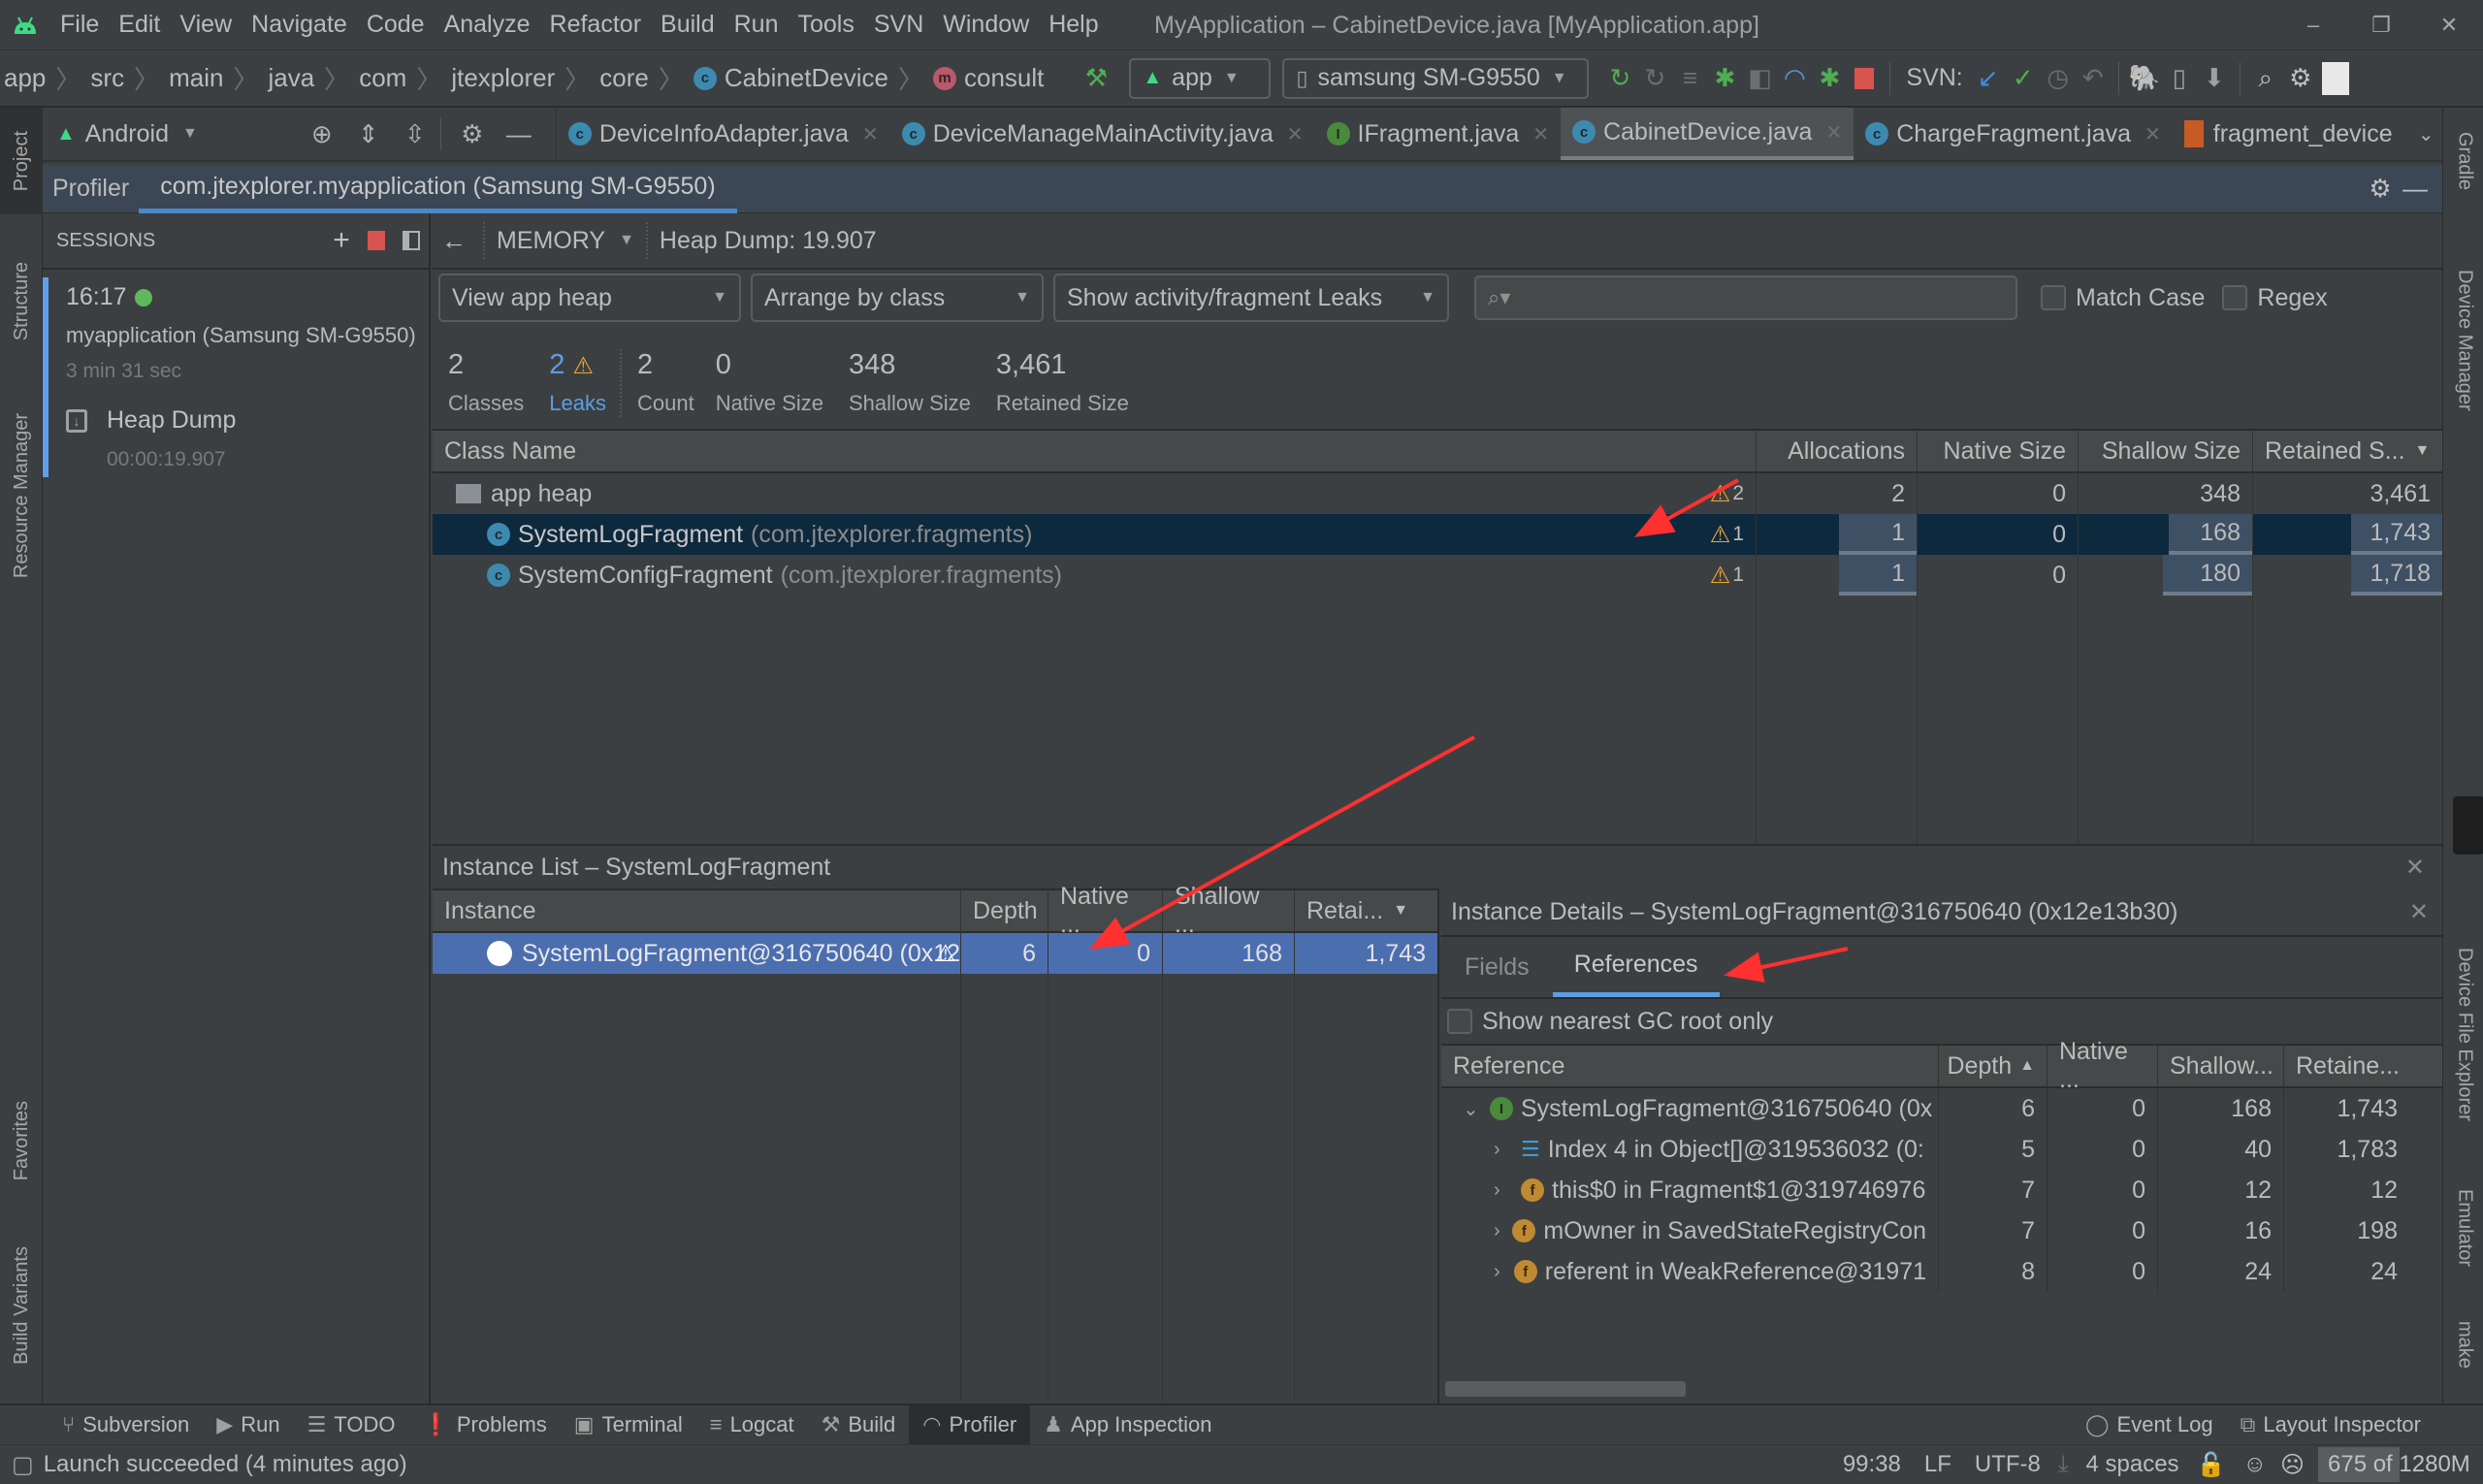 Image resolution: width=2483 pixels, height=1484 pixels. Describe the element at coordinates (566, 241) in the screenshot. I see `profiler-type-dropdown: MEMORY ▼` at that location.